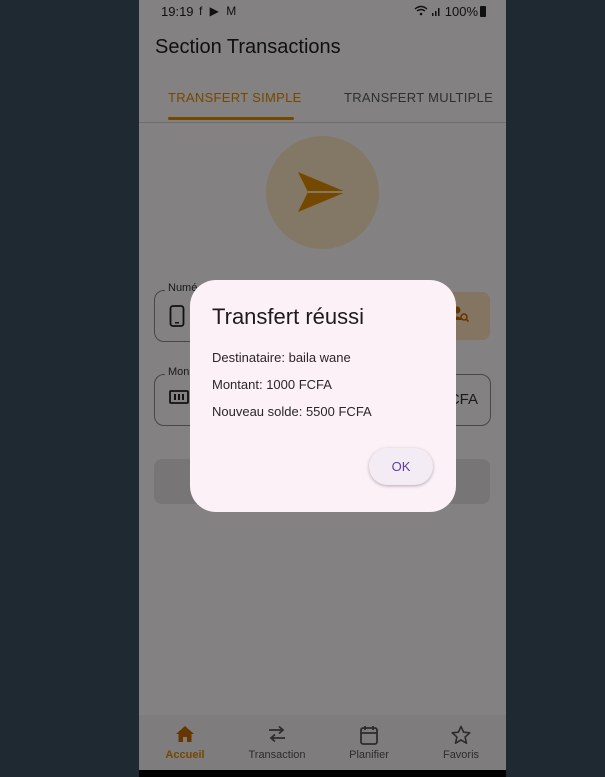 The image size is (605, 777). I want to click on dialog-title: Transfert réussi, so click(288, 316).